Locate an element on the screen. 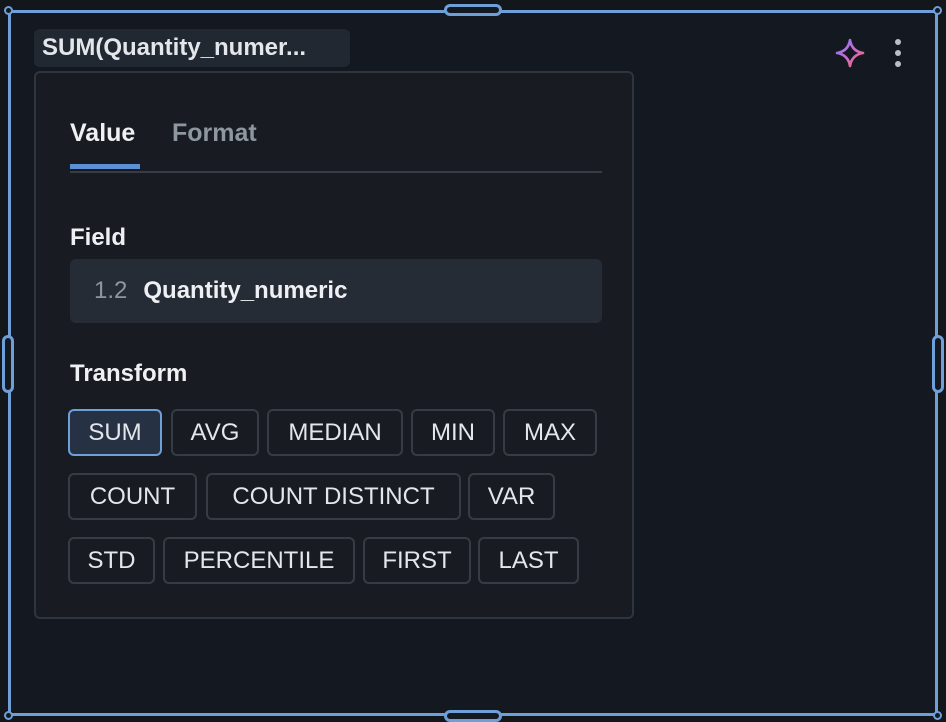  sparkle-icon is located at coordinates (850, 53).